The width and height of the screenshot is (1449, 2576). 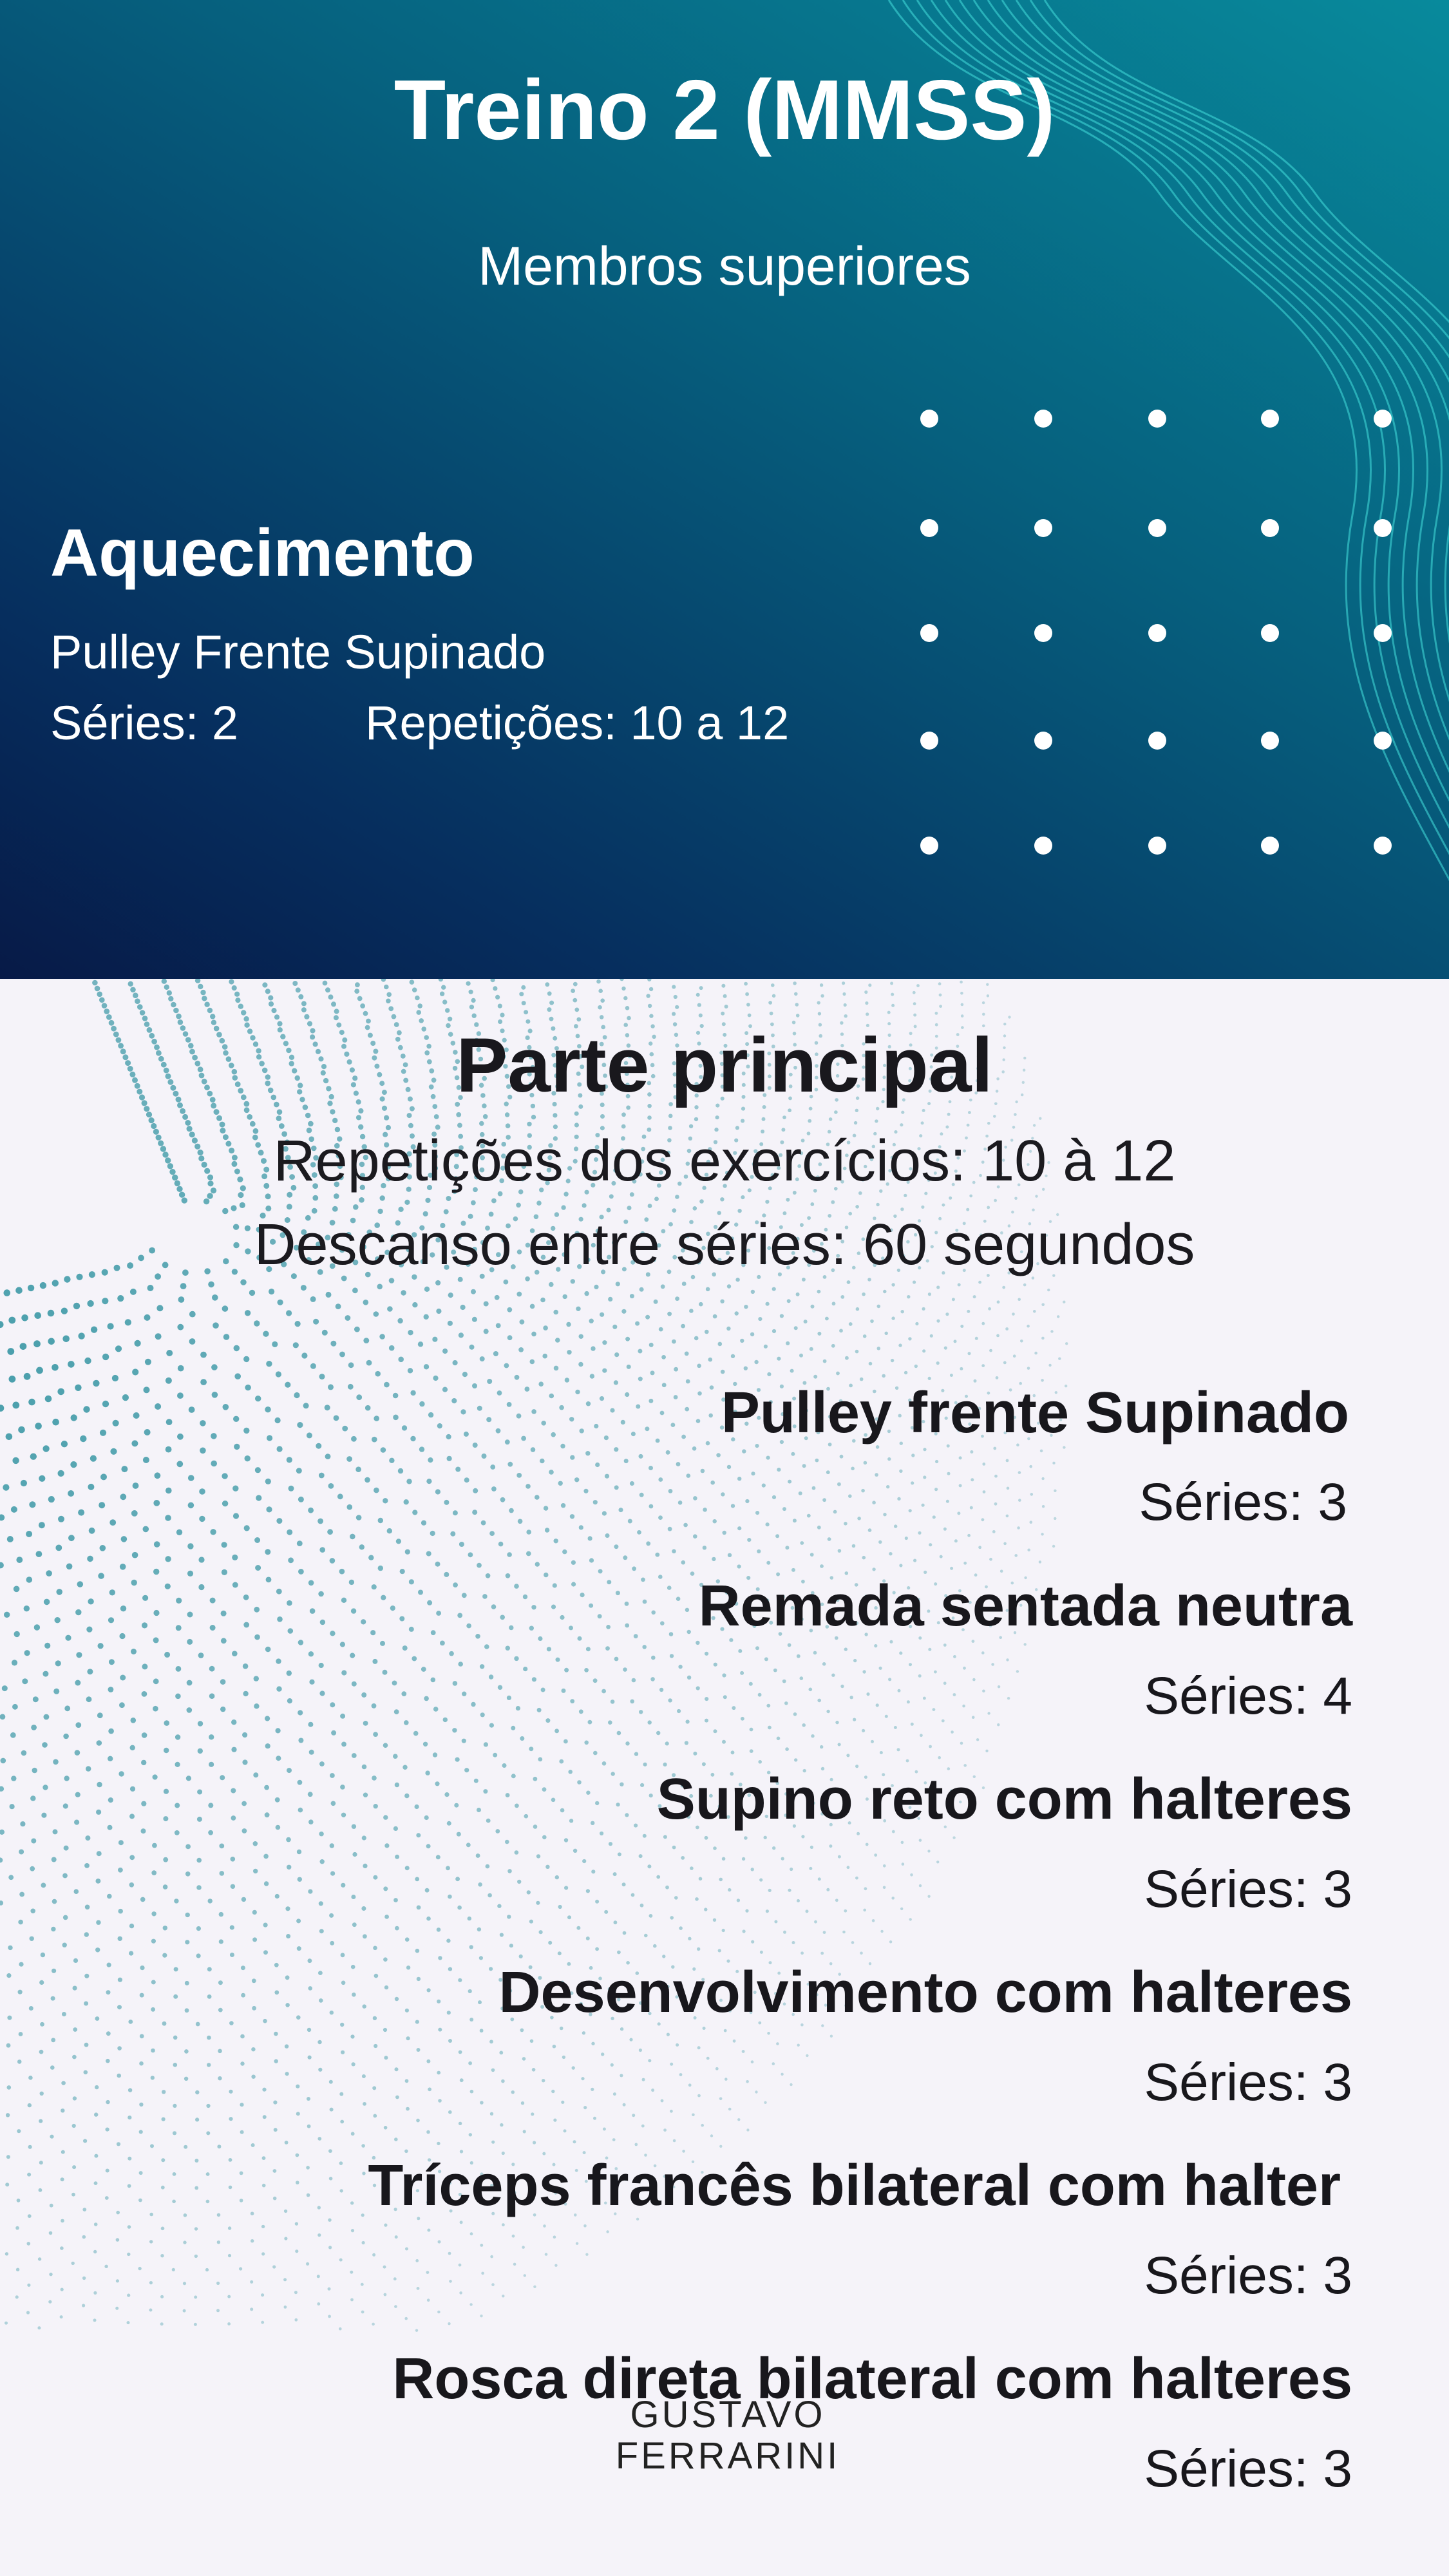 What do you see at coordinates (1383, 741) in the screenshot?
I see `grid-dot` at bounding box center [1383, 741].